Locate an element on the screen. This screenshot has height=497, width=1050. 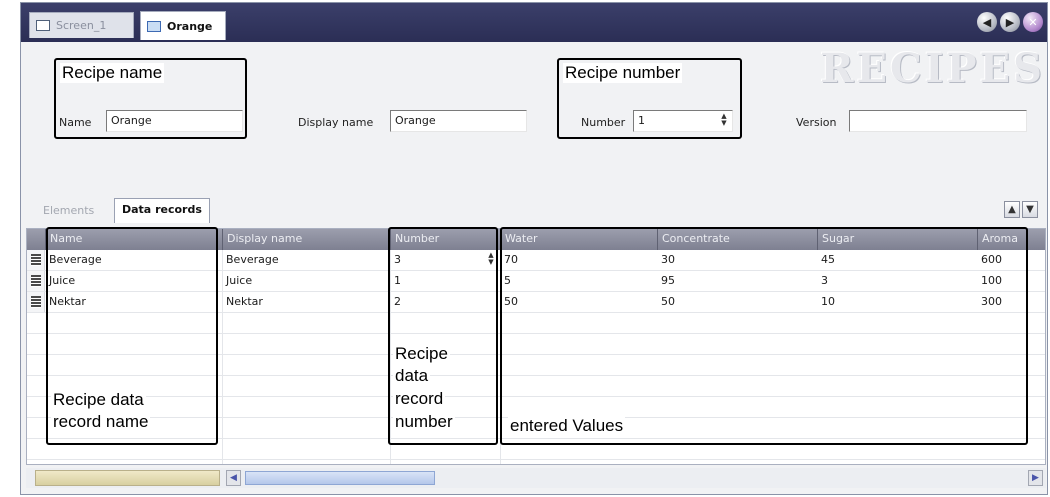
tab-screen-1: Screen_1 is located at coordinates (81, 25).